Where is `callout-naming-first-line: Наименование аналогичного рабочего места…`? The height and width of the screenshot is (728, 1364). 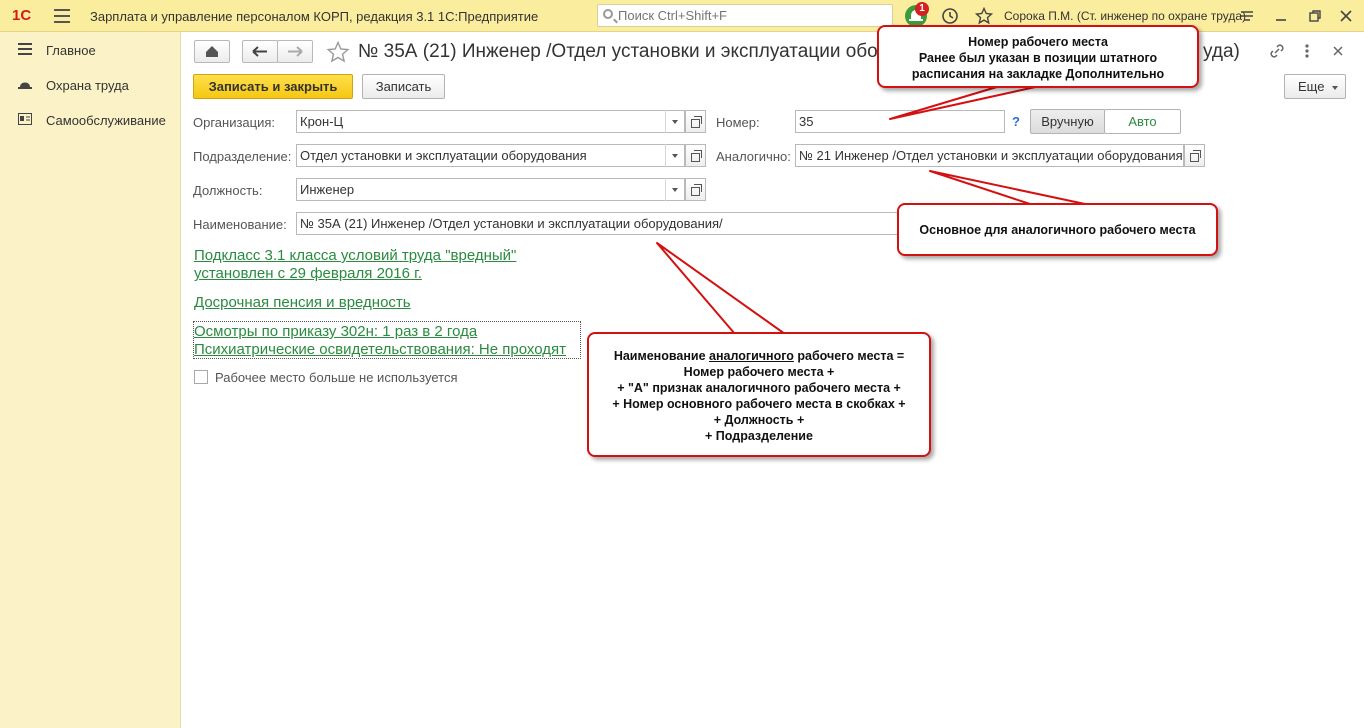
callout-naming-first-line: Наименование аналогичного рабочего места… is located at coordinates (759, 356).